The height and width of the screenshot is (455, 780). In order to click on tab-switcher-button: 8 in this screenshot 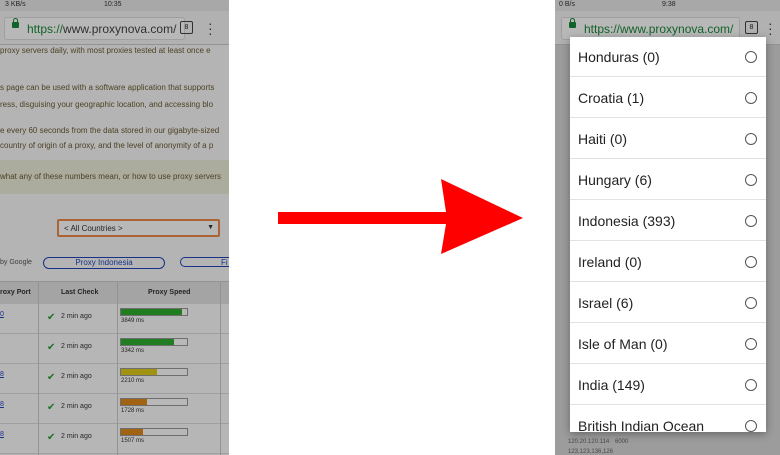, I will do `click(751, 27)`.